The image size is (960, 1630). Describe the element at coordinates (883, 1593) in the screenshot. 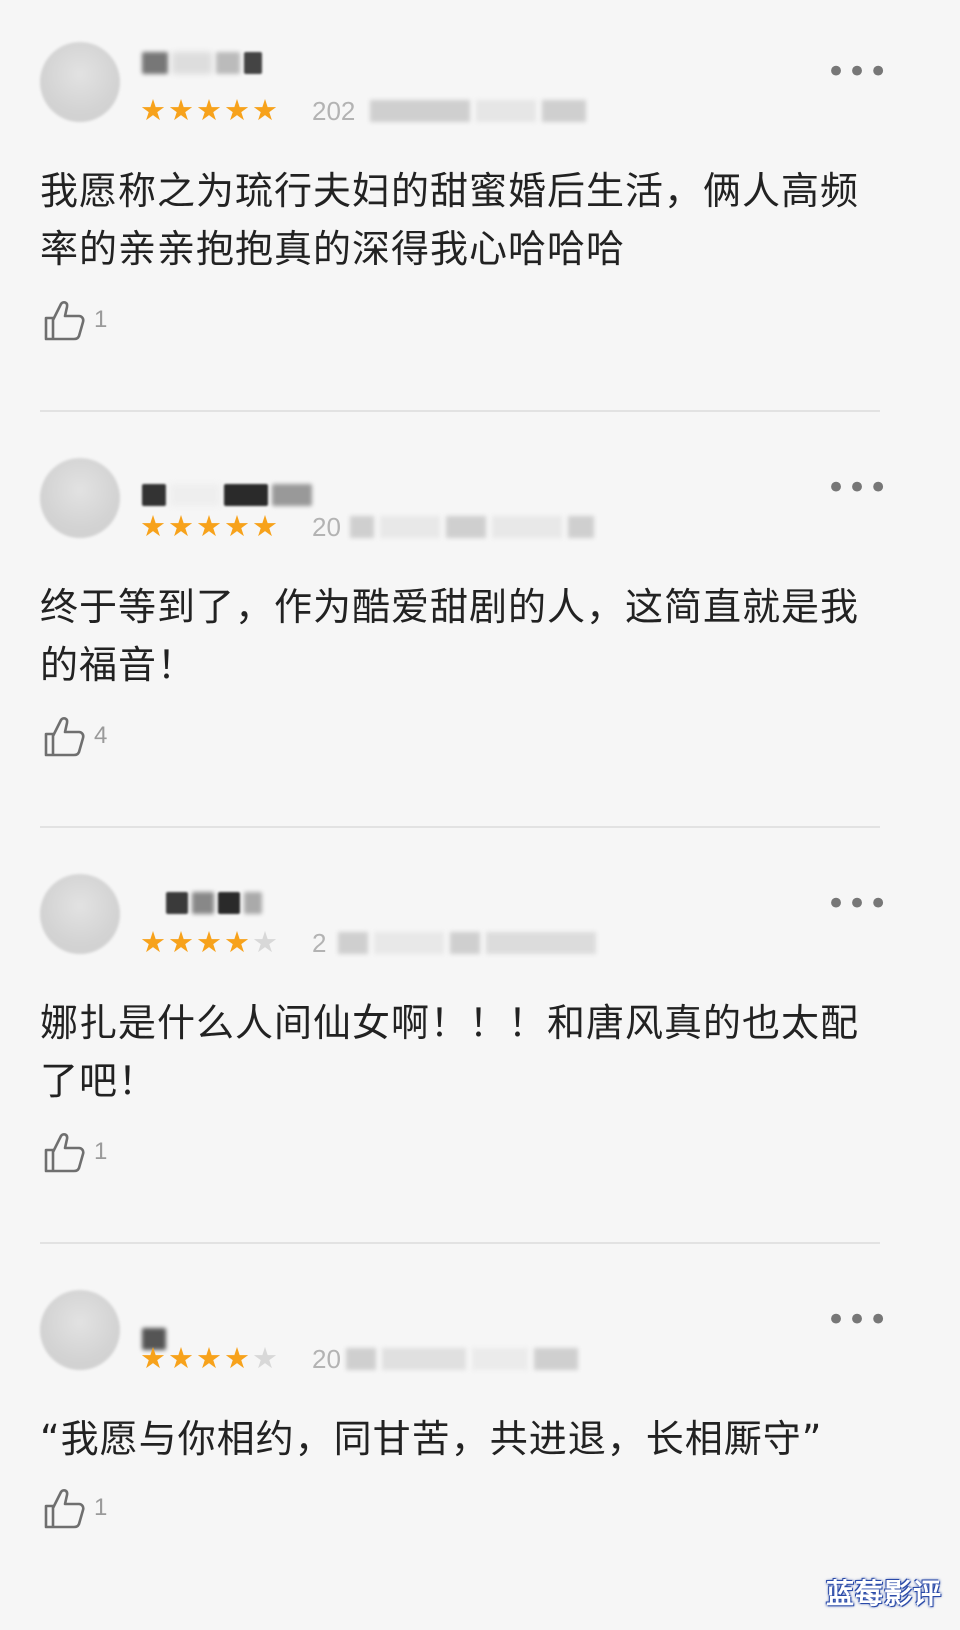

I see `watermark-logo: 蓝莓影评` at that location.